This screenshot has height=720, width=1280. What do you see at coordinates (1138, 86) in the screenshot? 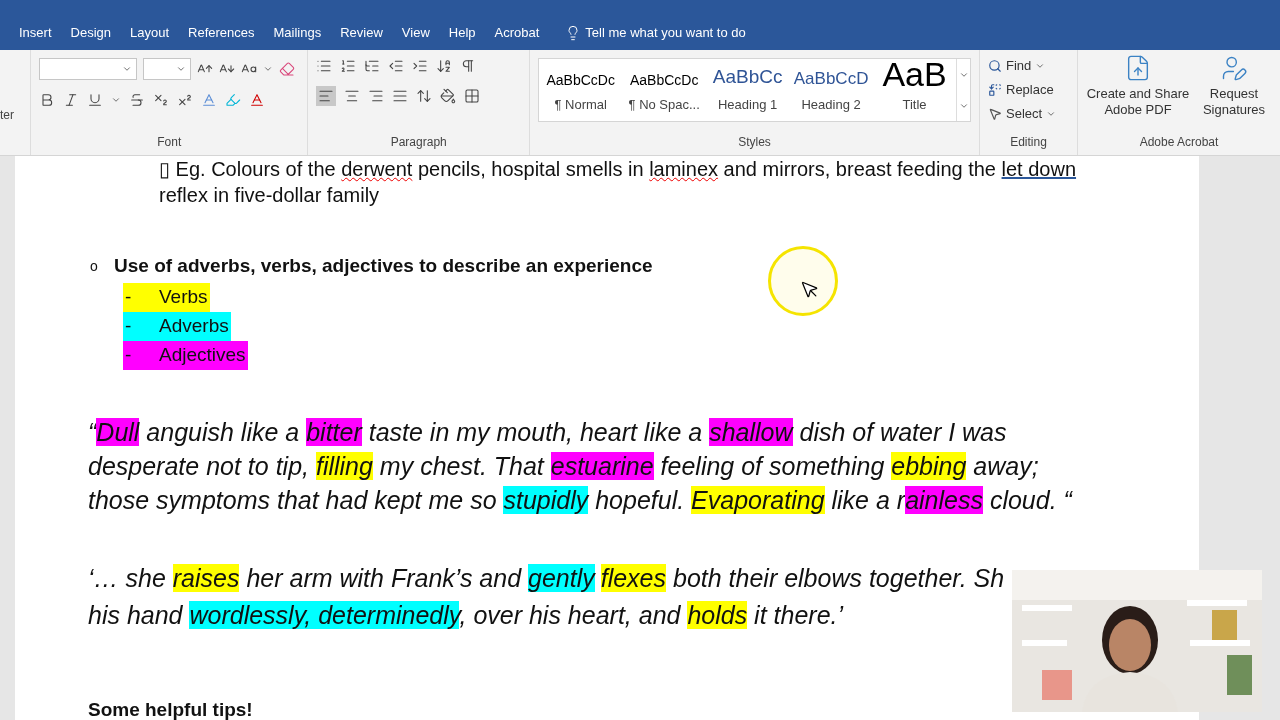
I see `create-pdf-button: Create and Share Adobe PDF` at bounding box center [1138, 86].